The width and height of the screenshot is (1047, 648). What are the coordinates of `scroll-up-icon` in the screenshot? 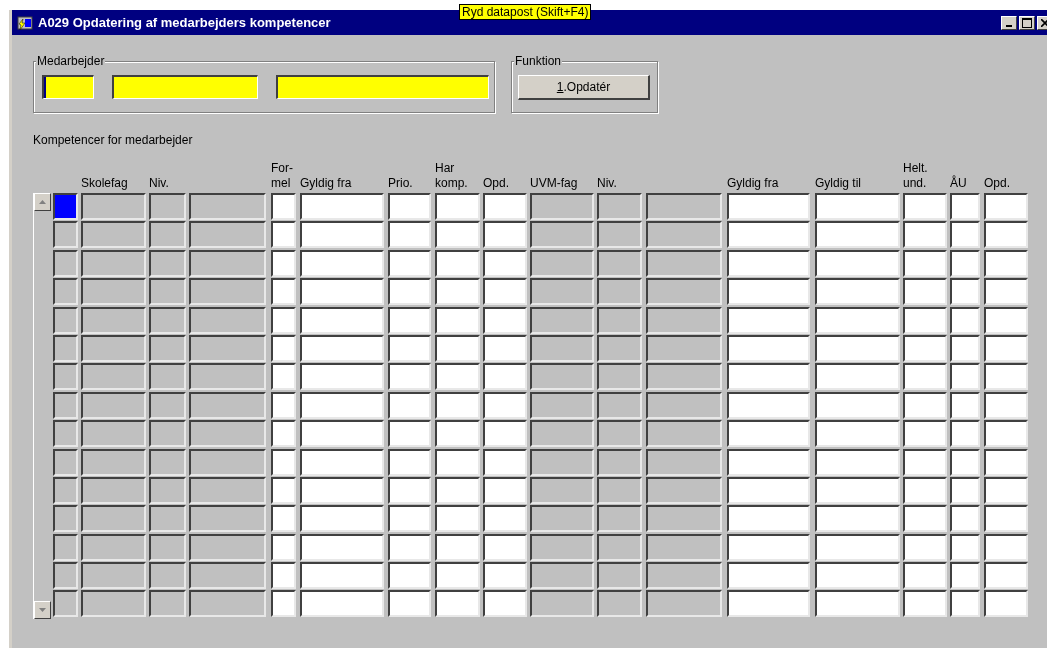 It's located at (42, 202).